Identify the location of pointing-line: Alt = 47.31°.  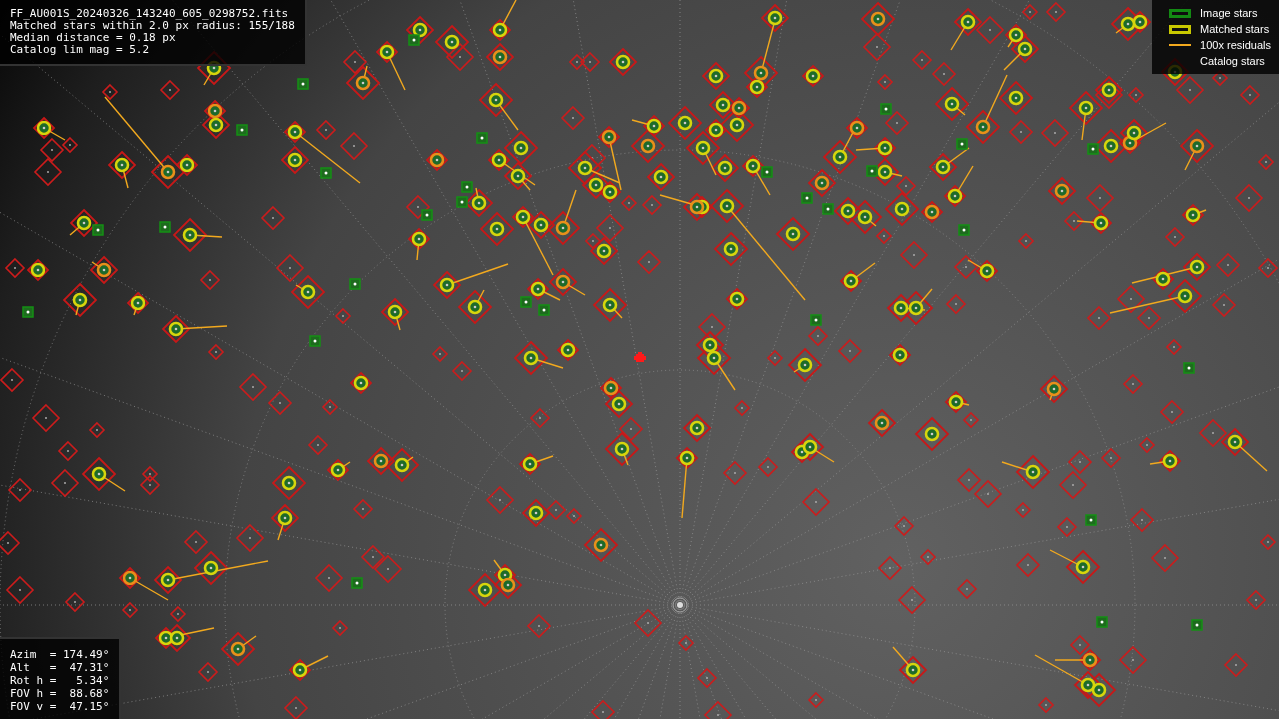
(60, 668).